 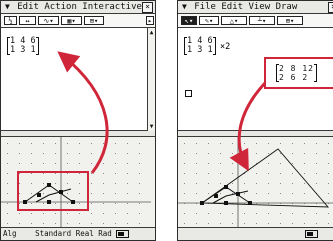 I want to click on pen-icon: ✎▾, so click(x=209, y=20).